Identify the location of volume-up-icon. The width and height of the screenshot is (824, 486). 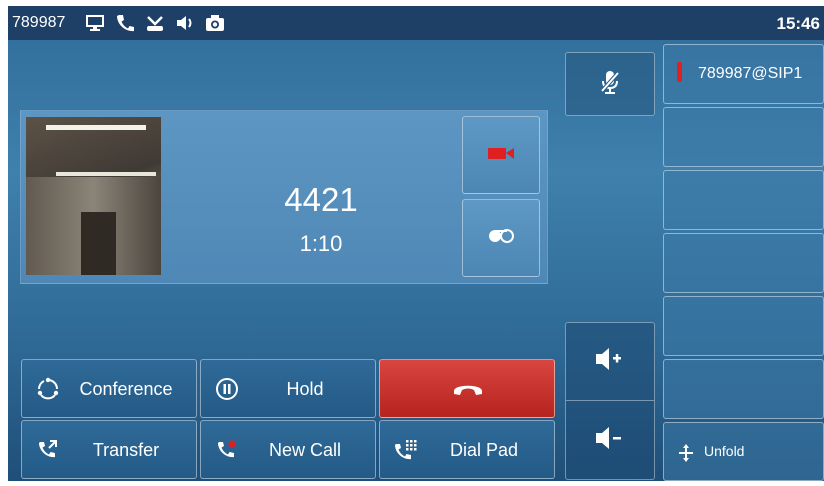
(610, 361).